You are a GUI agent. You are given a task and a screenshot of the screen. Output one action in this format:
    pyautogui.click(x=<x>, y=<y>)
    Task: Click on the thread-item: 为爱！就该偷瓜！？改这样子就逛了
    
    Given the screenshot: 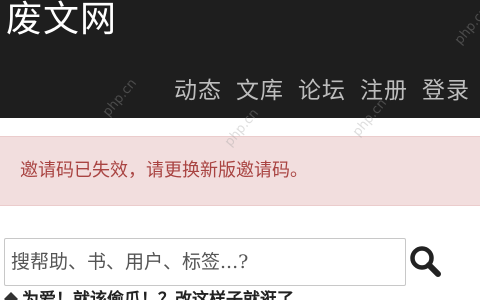 What is the action you would take?
    pyautogui.click(x=149, y=294)
    